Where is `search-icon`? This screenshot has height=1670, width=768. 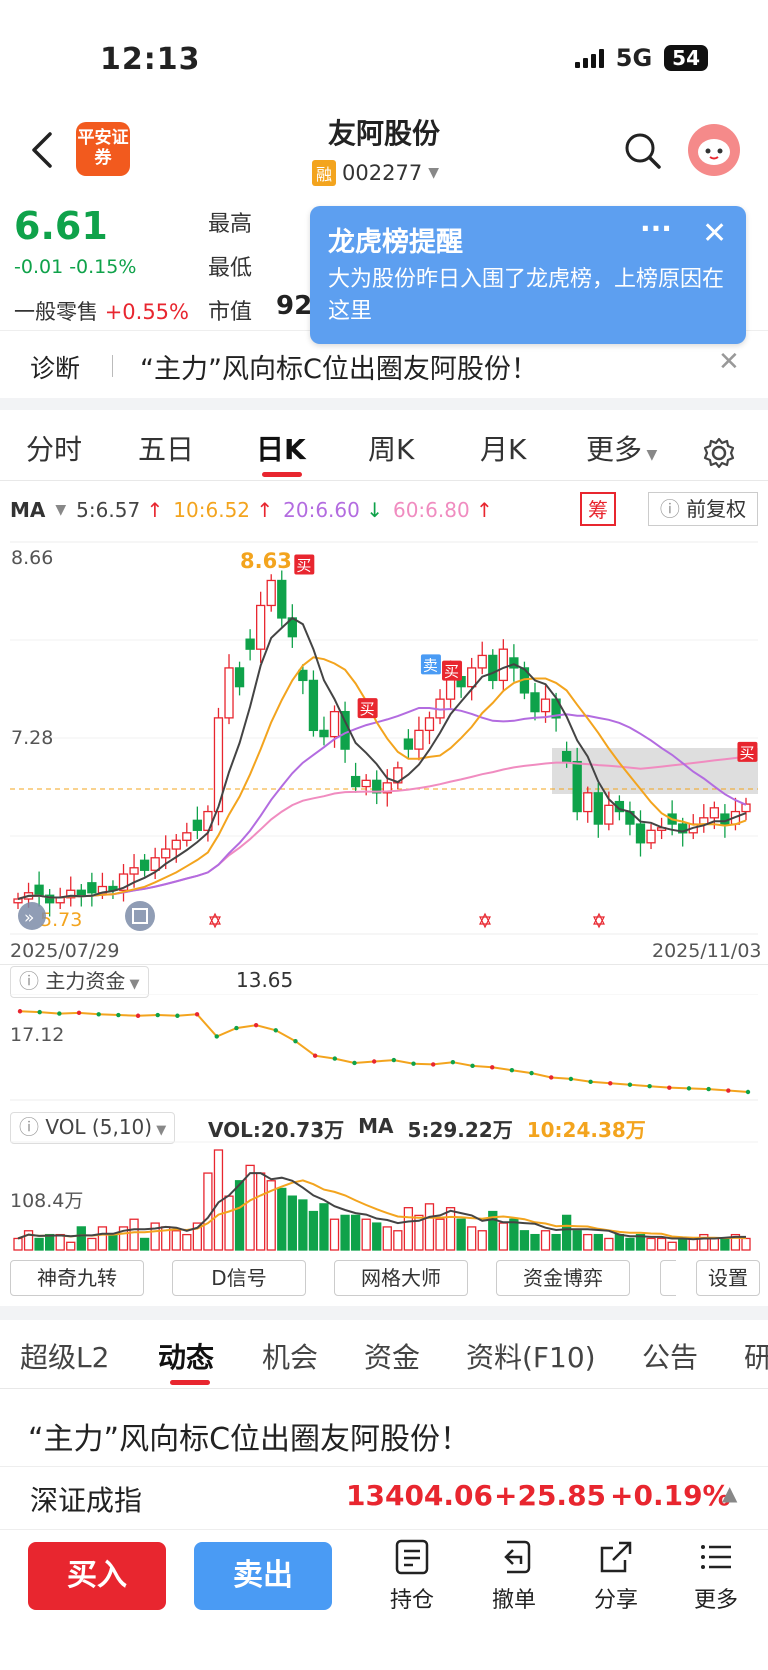
search-icon is located at coordinates (642, 150).